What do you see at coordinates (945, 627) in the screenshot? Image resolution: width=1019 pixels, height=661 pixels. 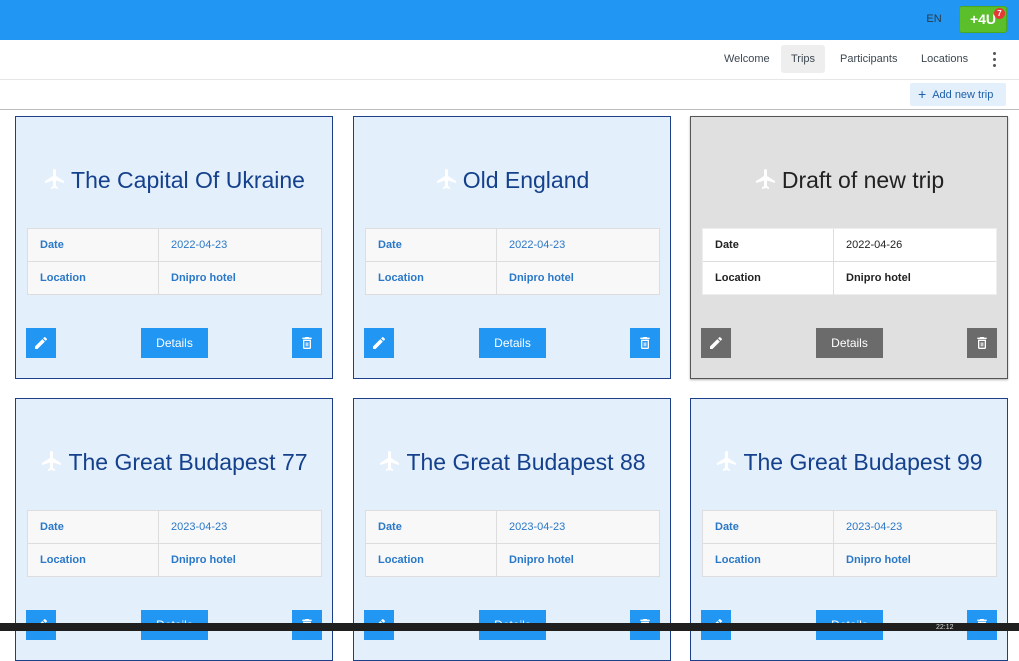 I see `taskbar-clock: 22:12` at bounding box center [945, 627].